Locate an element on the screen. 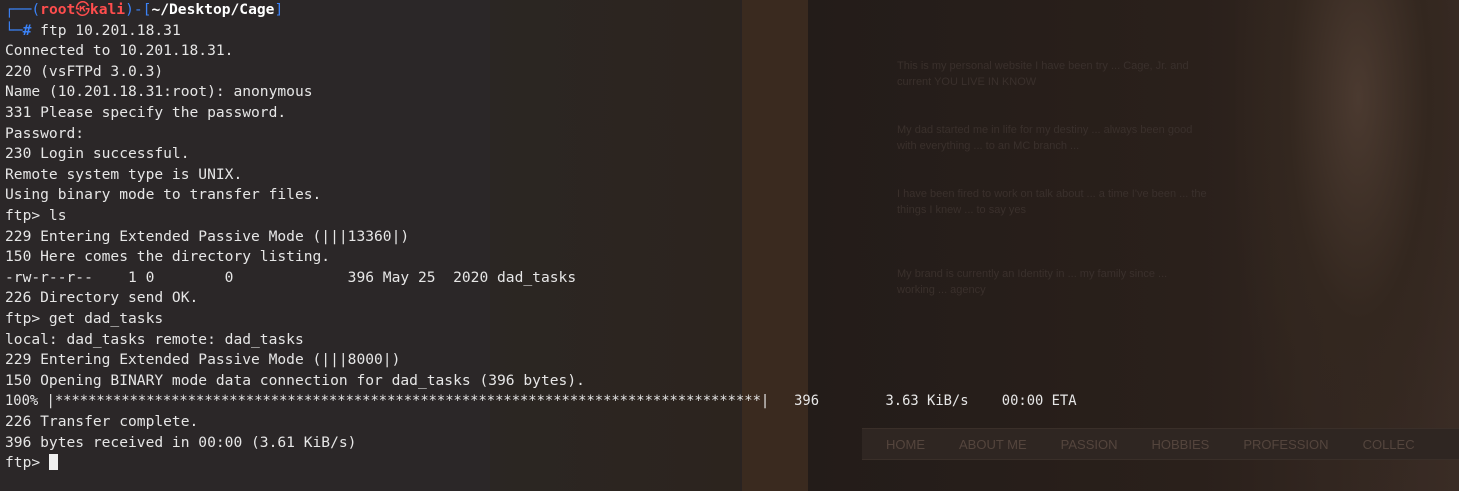 The image size is (1459, 491). prompt-frame-bottom: └─ is located at coordinates (14, 30).